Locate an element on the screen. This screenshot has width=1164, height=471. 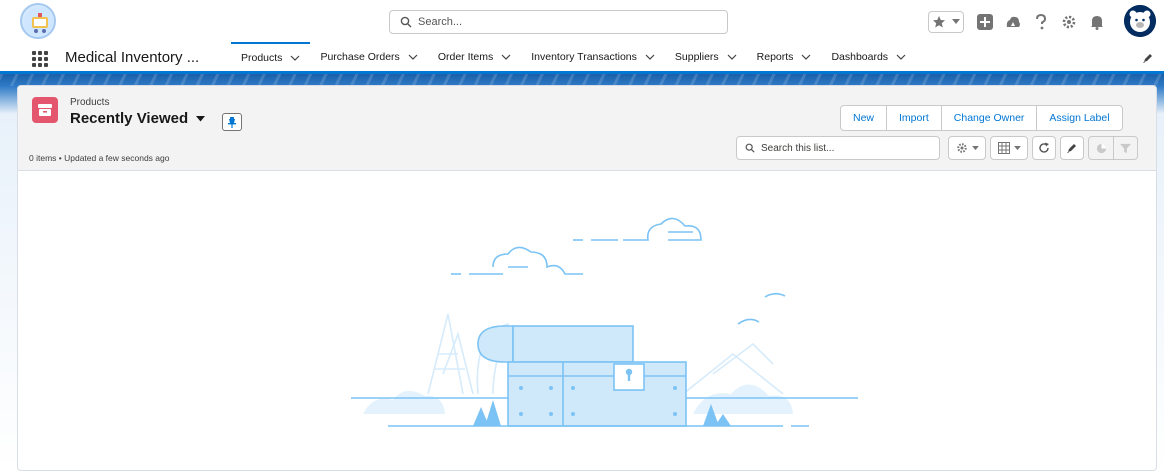
global-header is located at coordinates (582, 21).